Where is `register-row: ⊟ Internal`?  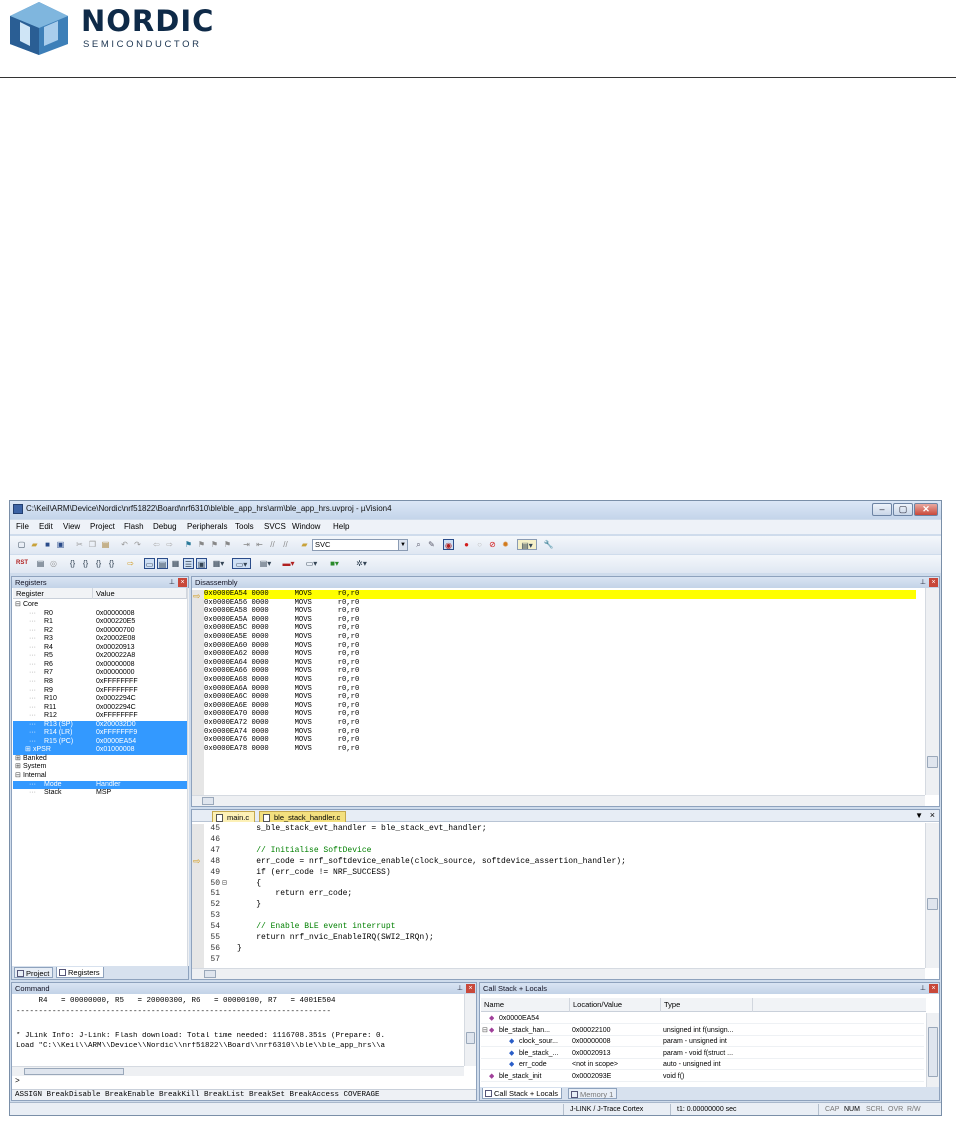
register-row: ⊟ Internal is located at coordinates (100, 776).